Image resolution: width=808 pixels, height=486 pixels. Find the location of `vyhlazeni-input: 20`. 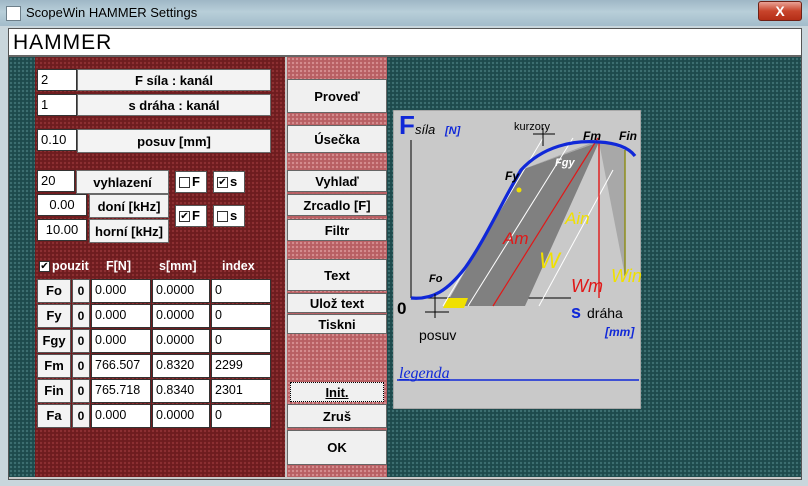

vyhlazeni-input: 20 is located at coordinates (56, 181).